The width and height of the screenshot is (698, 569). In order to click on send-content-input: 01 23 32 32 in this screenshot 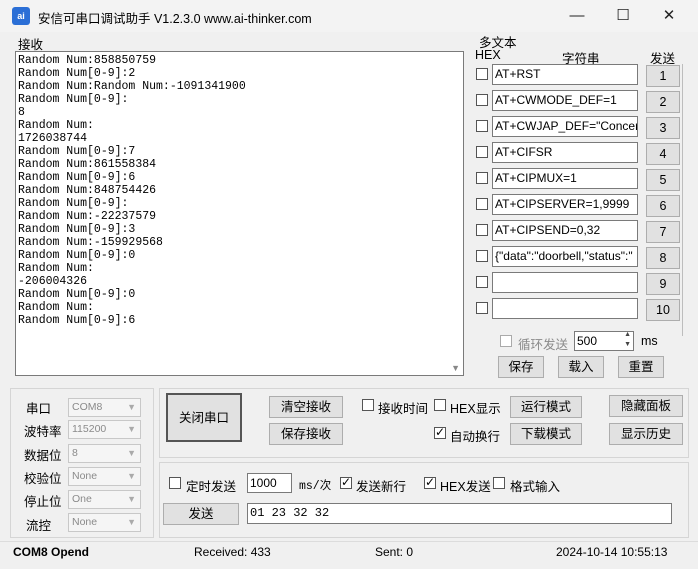, I will do `click(459, 513)`.